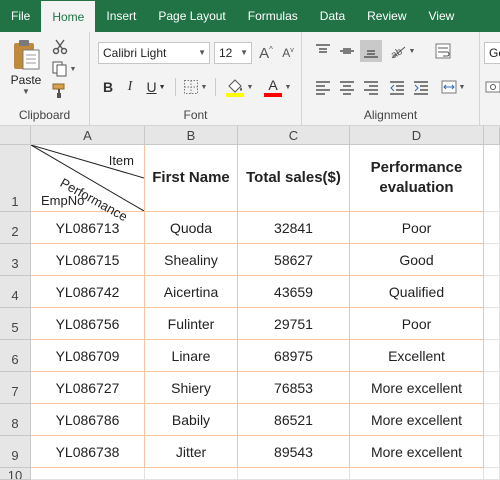 This screenshot has width=500, height=480. I want to click on tab-formulas: Formulas, so click(273, 16).